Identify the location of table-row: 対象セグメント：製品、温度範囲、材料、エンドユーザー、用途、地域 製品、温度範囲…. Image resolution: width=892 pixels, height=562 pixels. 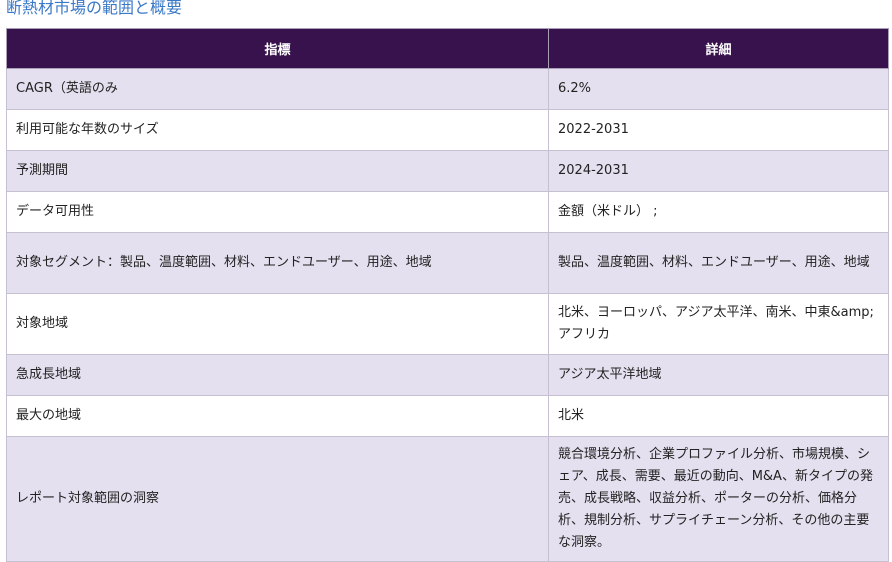
(447, 263).